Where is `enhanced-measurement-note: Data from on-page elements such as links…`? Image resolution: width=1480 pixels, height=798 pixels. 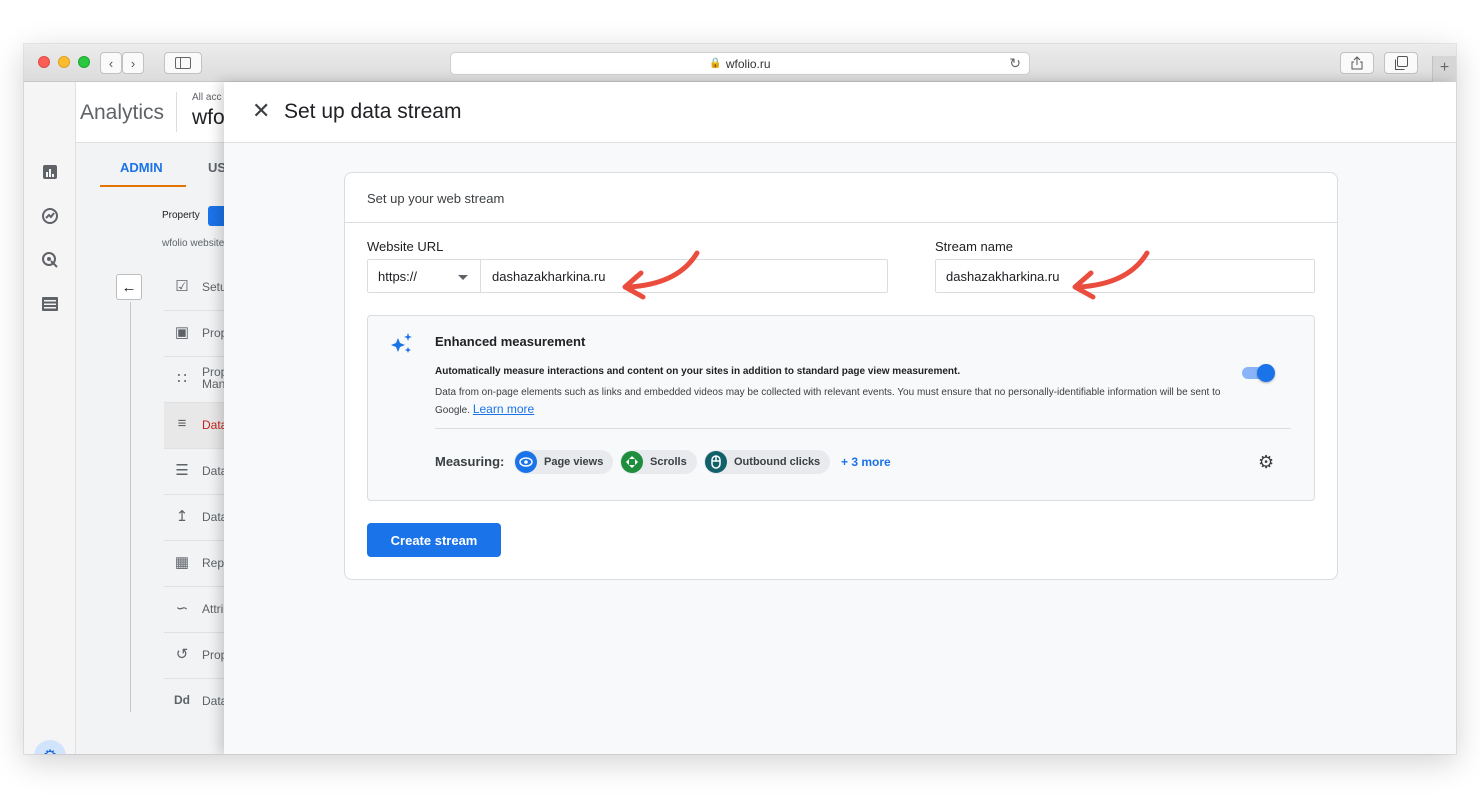 enhanced-measurement-note: Data from on-page elements such as links… is located at coordinates (835, 401).